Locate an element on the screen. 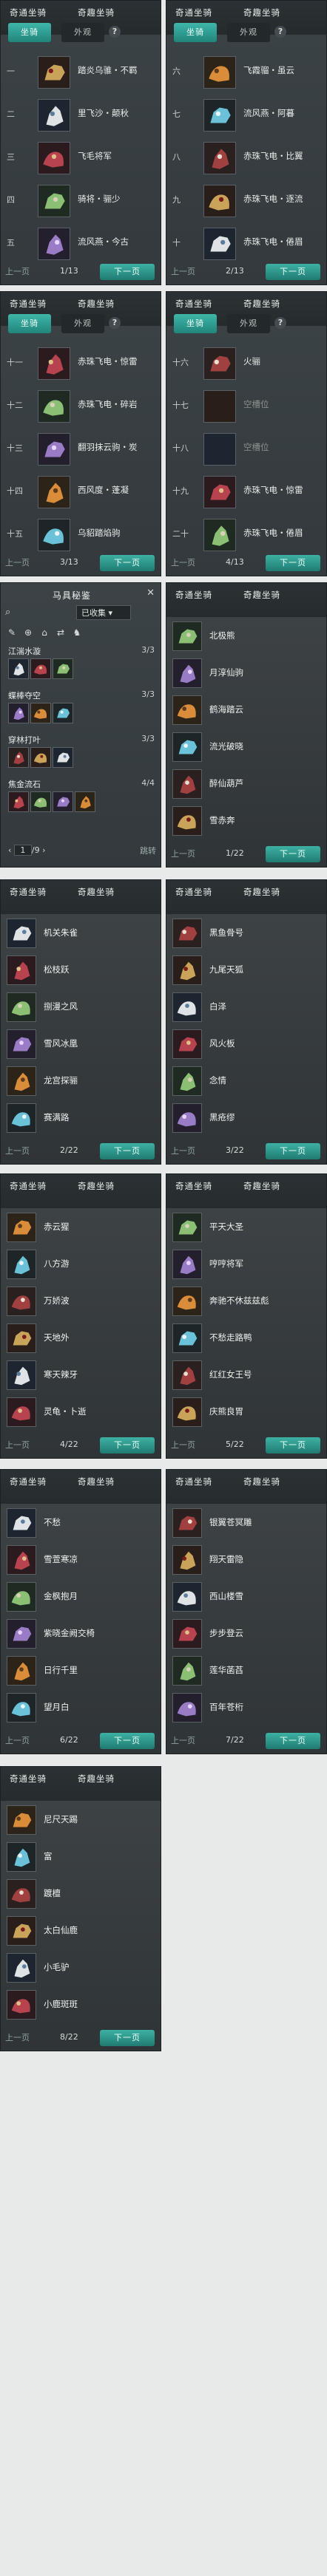 The height and width of the screenshot is (2576, 327). equip-category-icon: ⇄ is located at coordinates (61, 632).